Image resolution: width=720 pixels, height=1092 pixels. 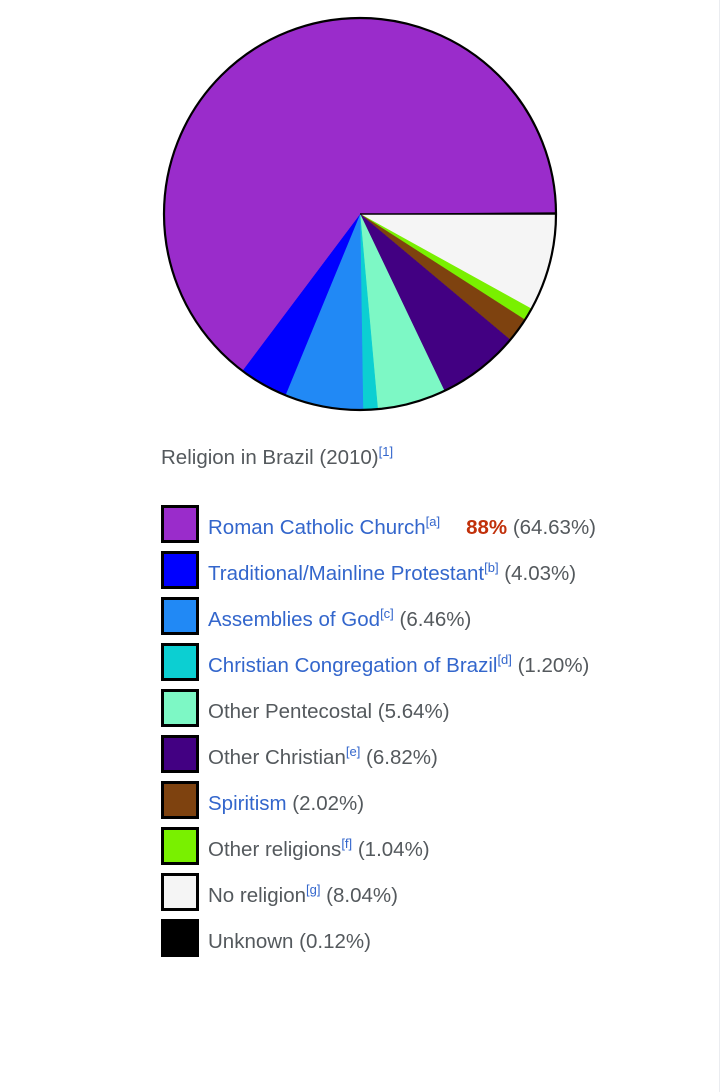 What do you see at coordinates (313, 889) in the screenshot?
I see `legend-item-footnote-link: [g]` at bounding box center [313, 889].